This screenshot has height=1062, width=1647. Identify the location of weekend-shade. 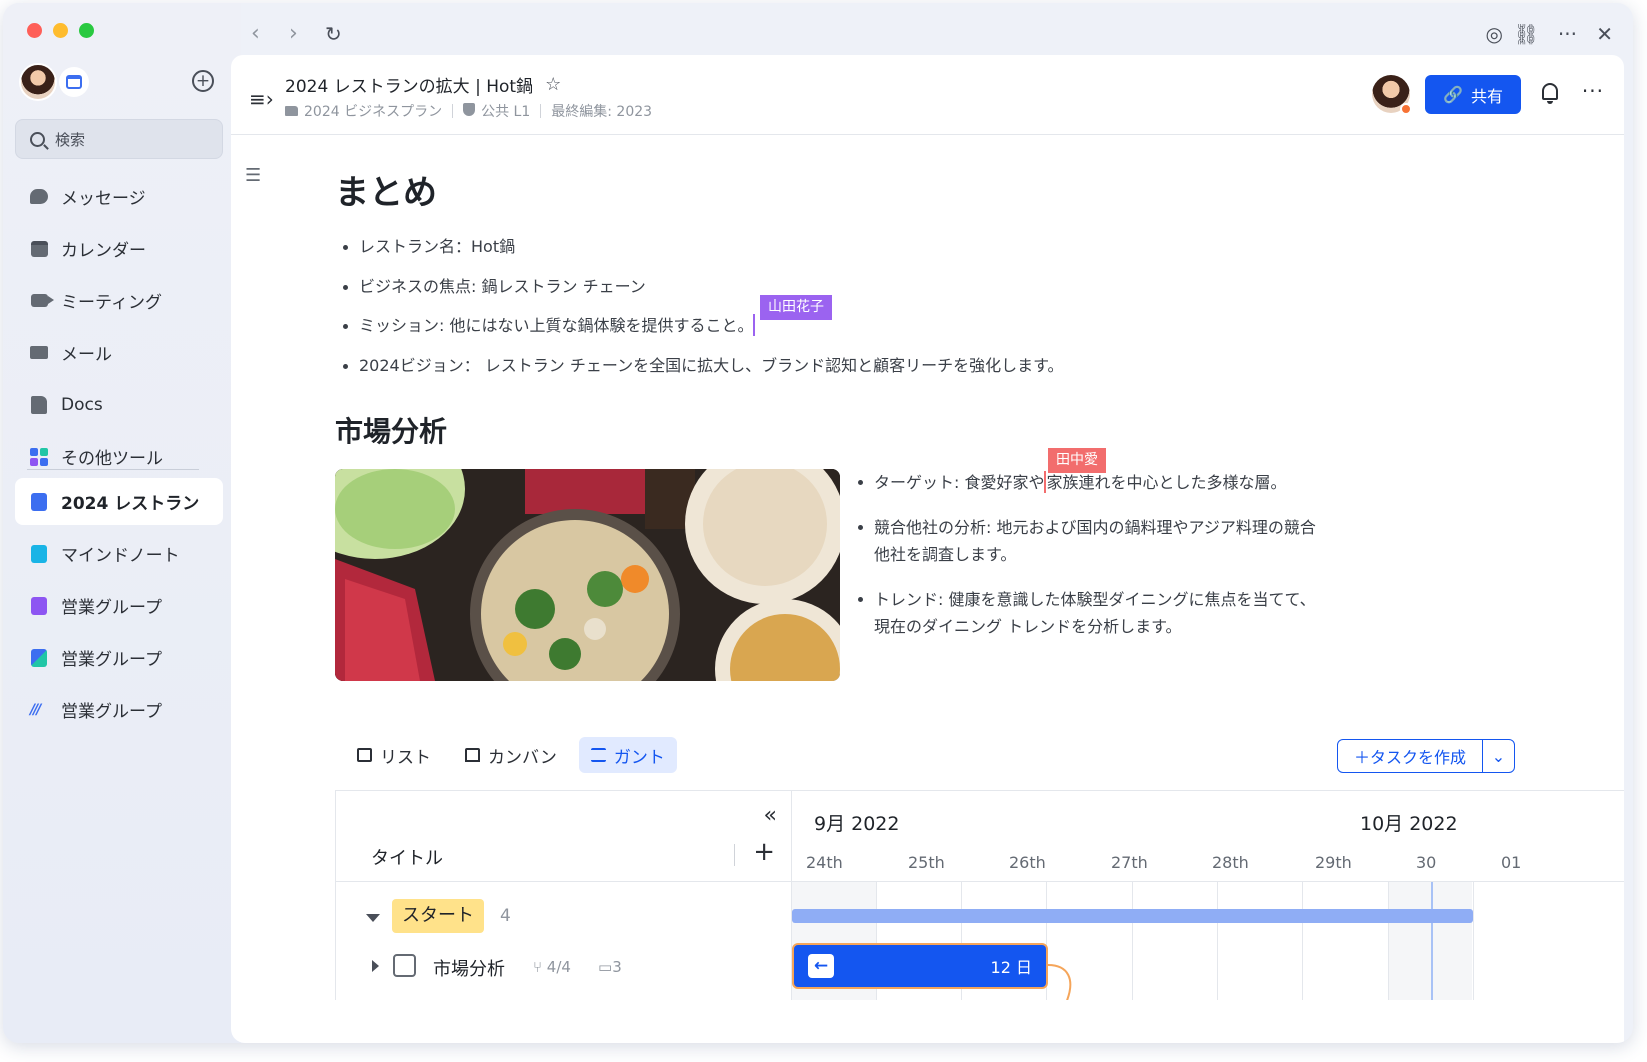
(1430, 941).